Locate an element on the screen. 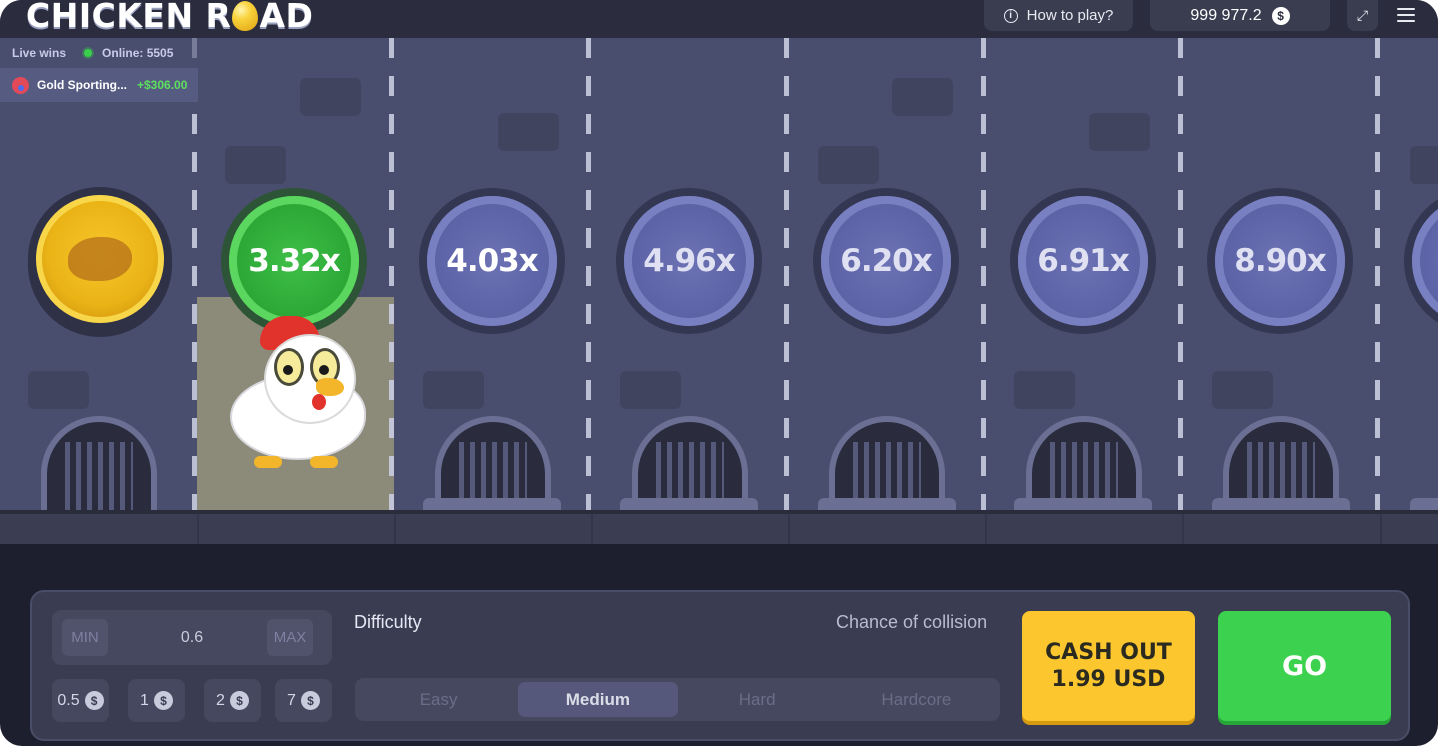 This screenshot has height=746, width=1438. difficulty-easy: Easy is located at coordinates (438, 699).